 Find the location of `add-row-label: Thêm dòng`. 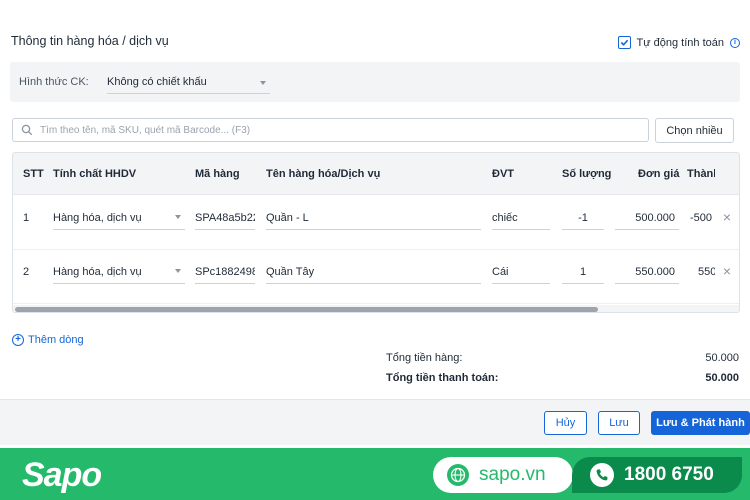

add-row-label: Thêm dòng is located at coordinates (56, 340).